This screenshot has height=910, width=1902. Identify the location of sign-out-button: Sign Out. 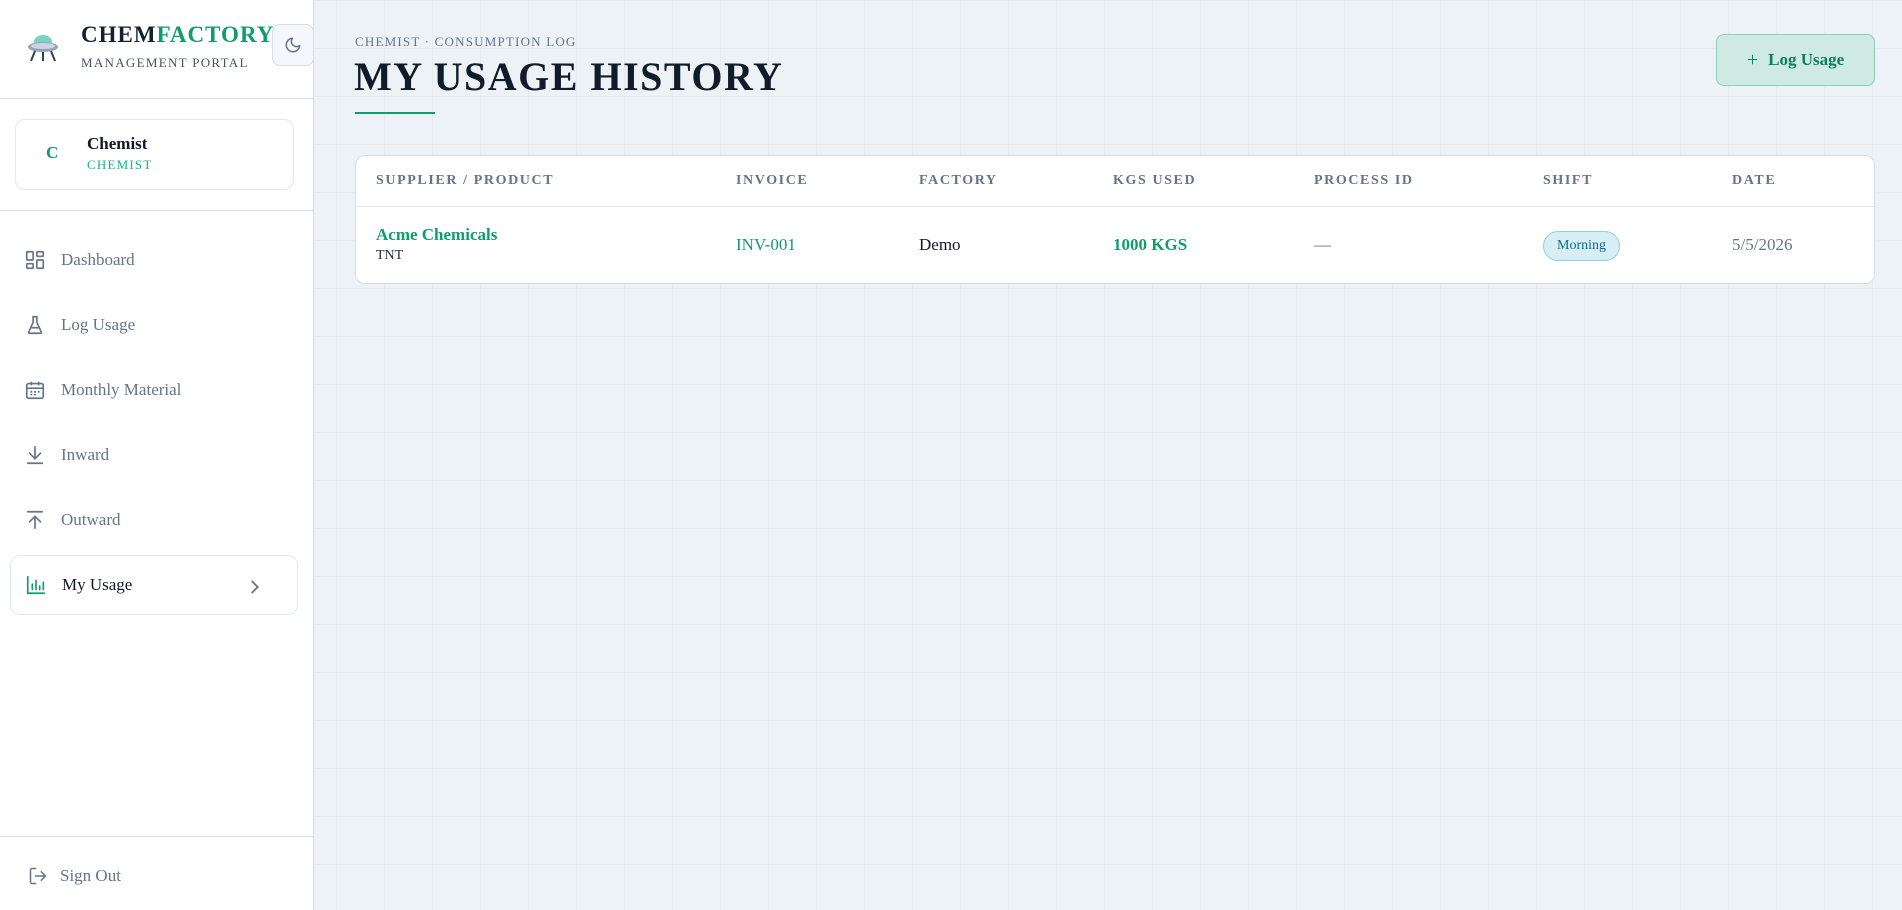
(74, 876).